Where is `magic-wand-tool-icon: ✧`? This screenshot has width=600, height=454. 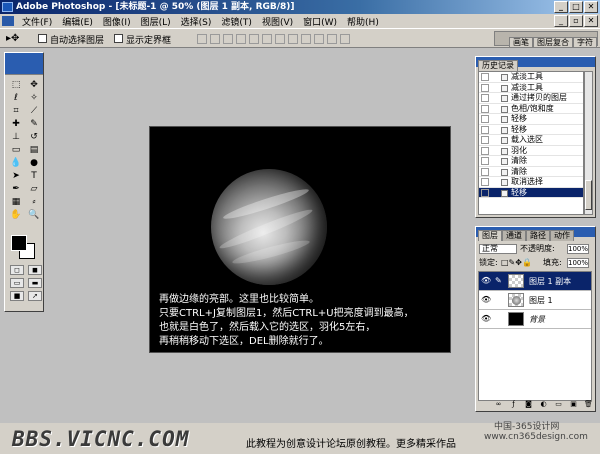
magic-wand-tool-icon: ✧ is located at coordinates (34, 98).